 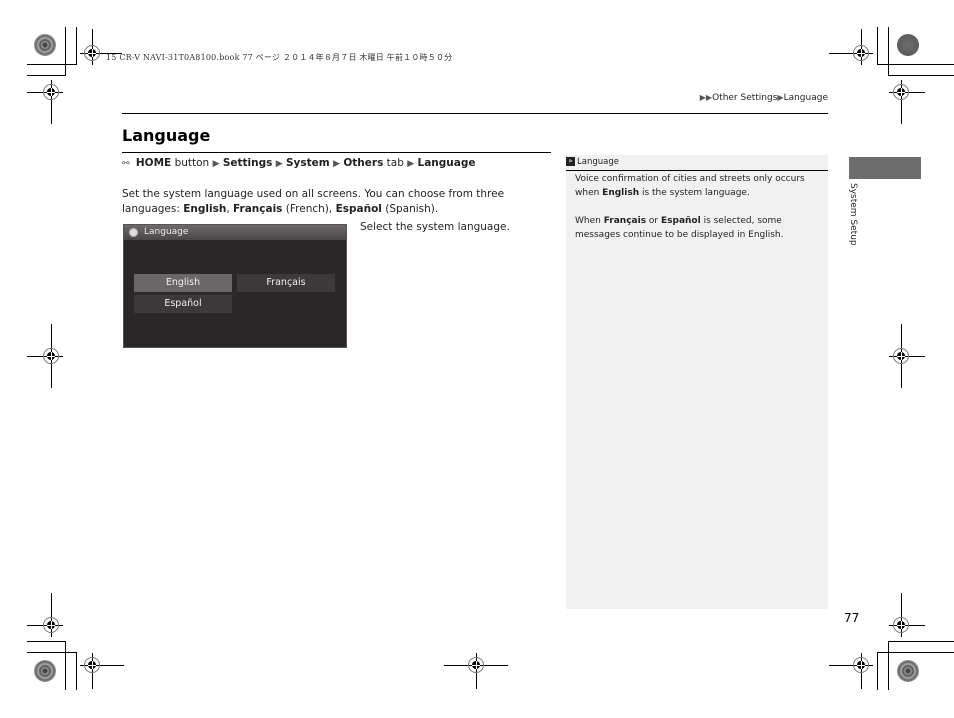 I want to click on note-bold-espanol: Español, so click(x=681, y=221).